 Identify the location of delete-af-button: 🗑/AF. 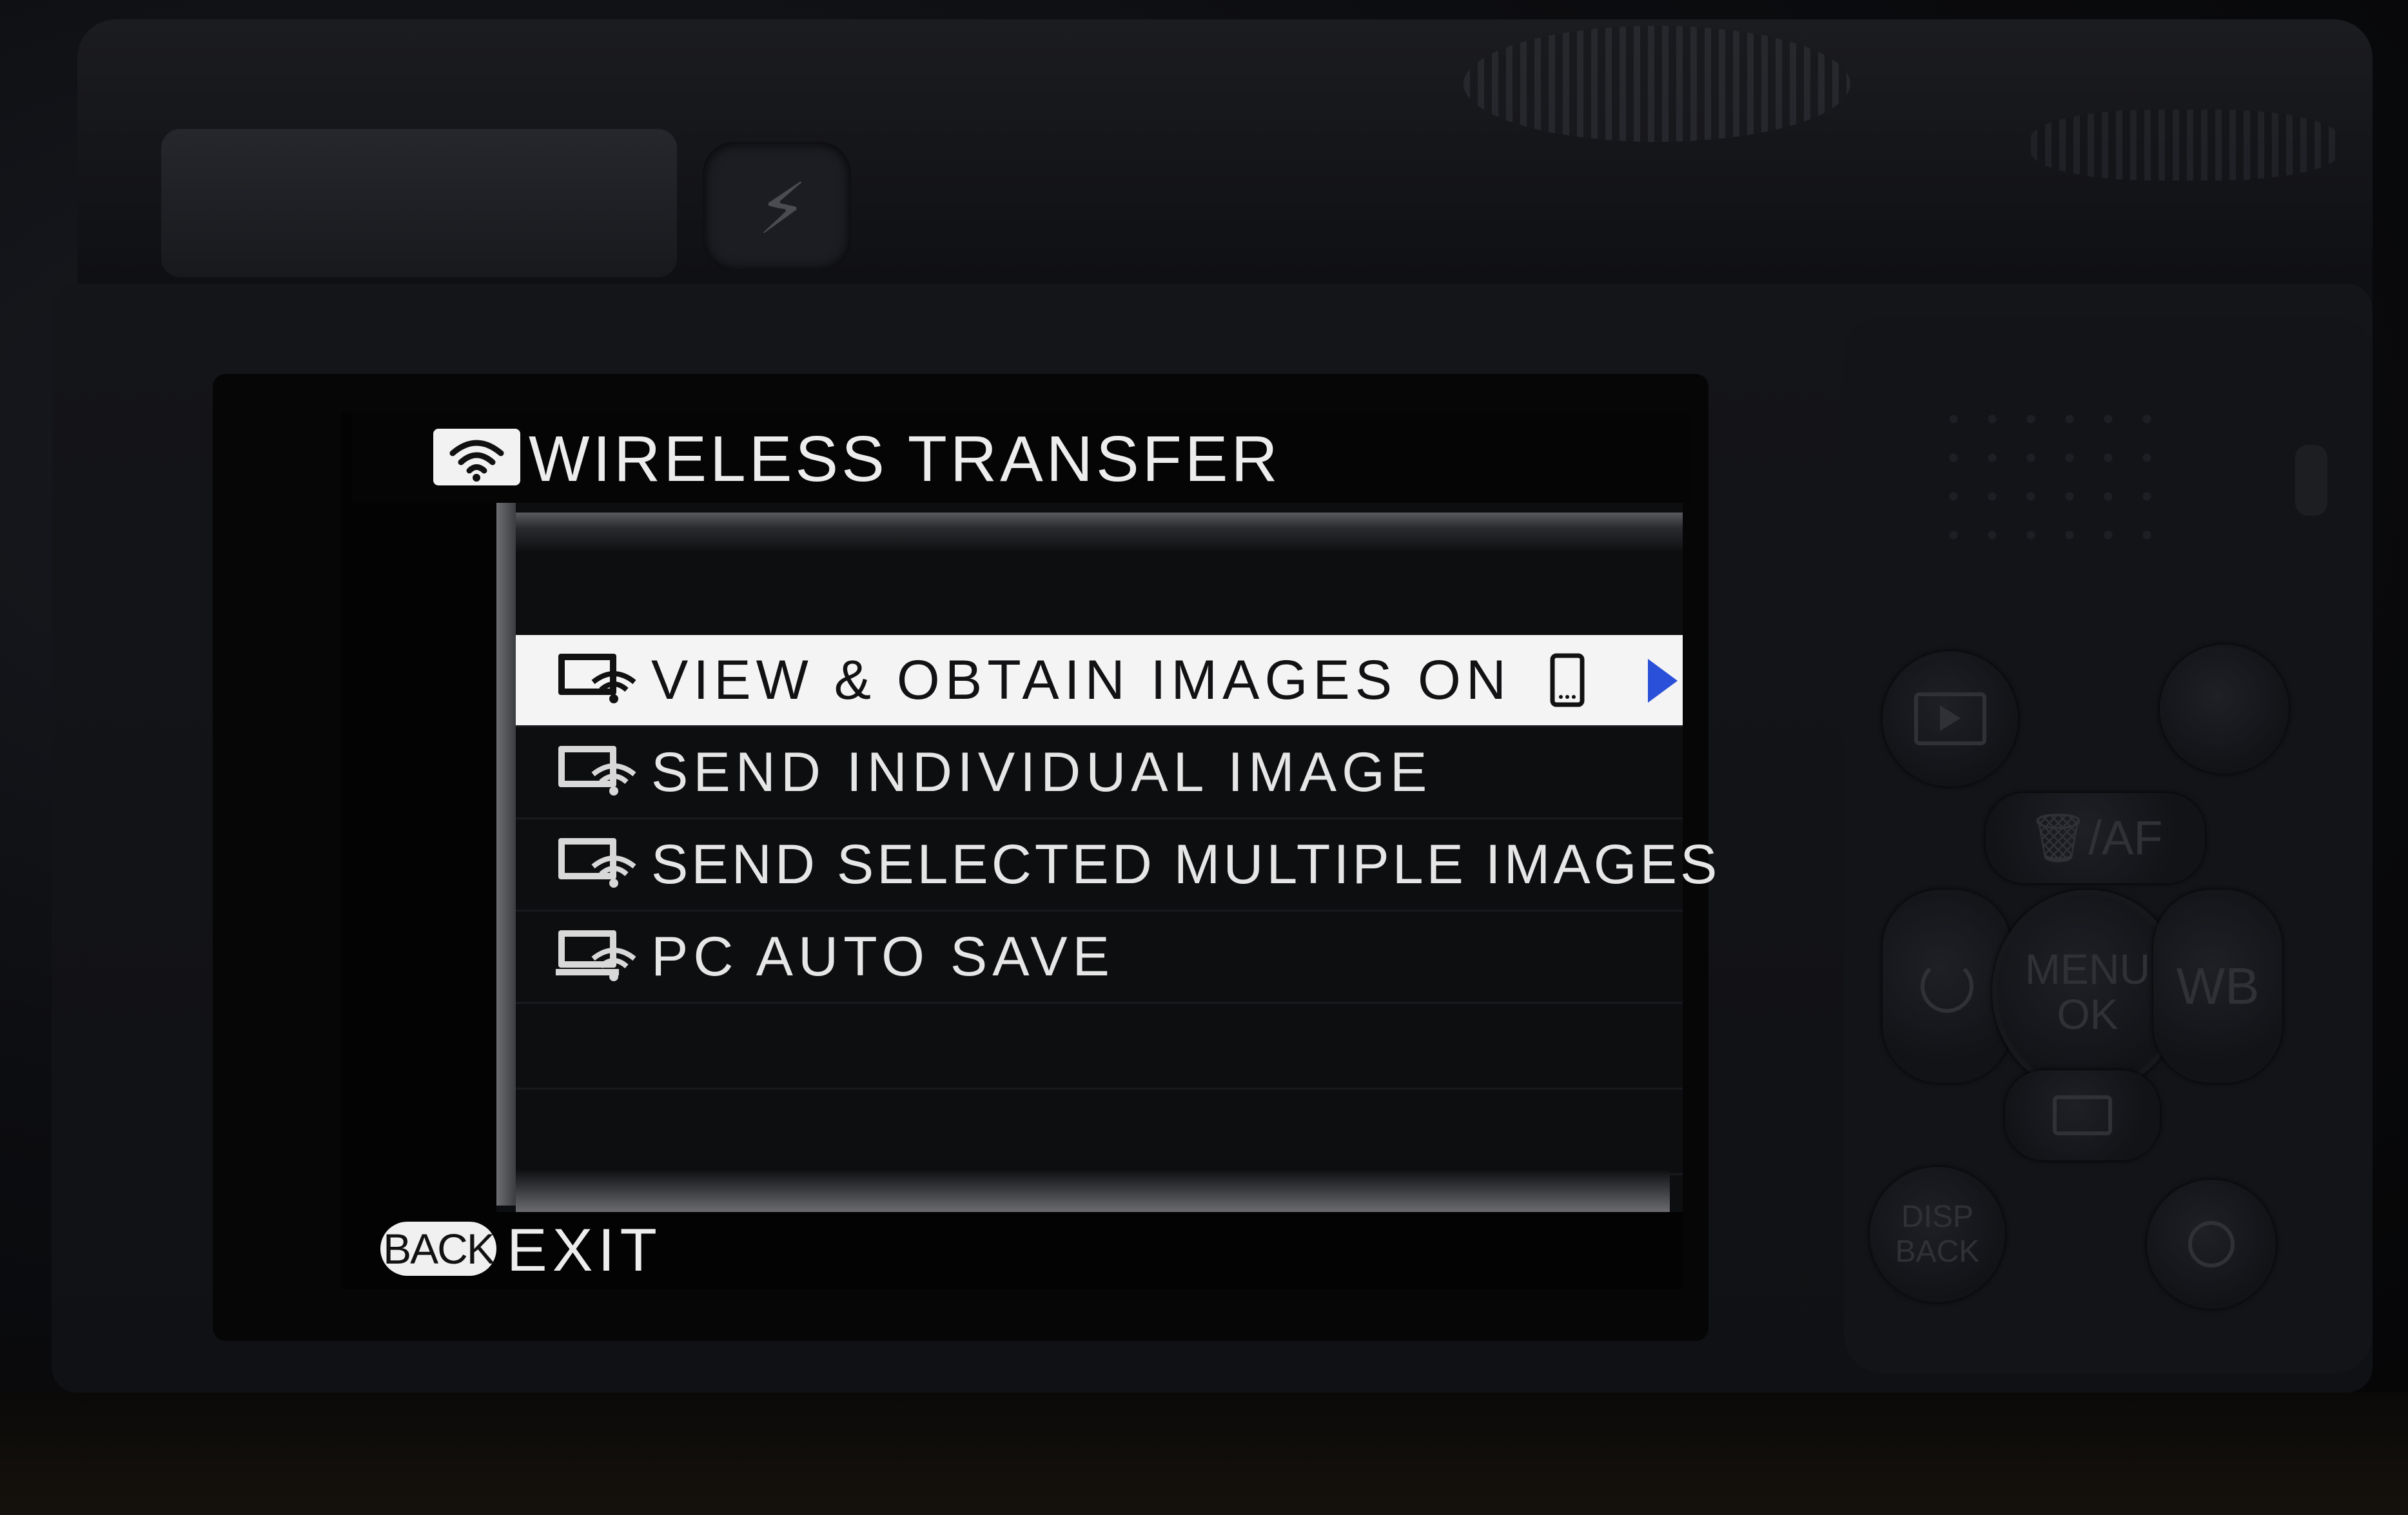
(2095, 838).